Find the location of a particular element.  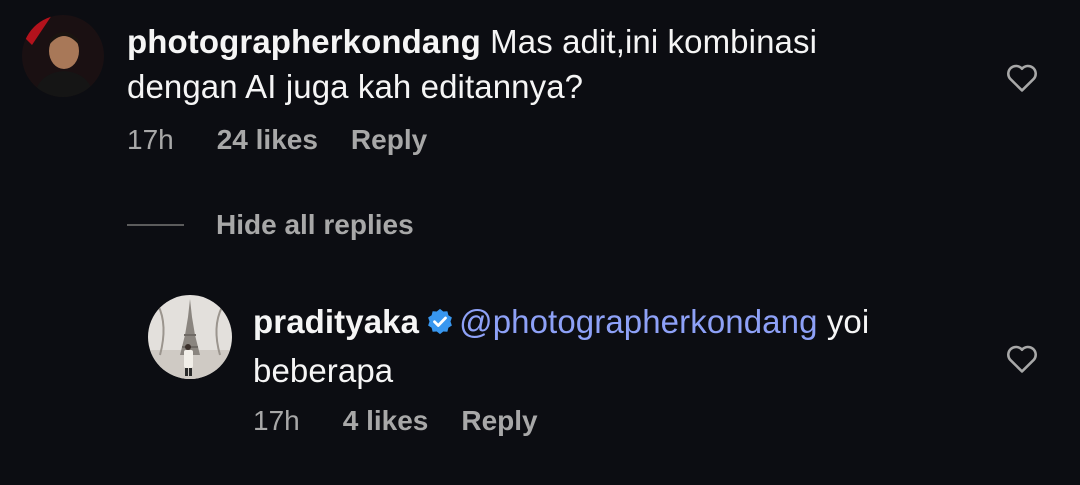

comment-time: 17h is located at coordinates (150, 139).